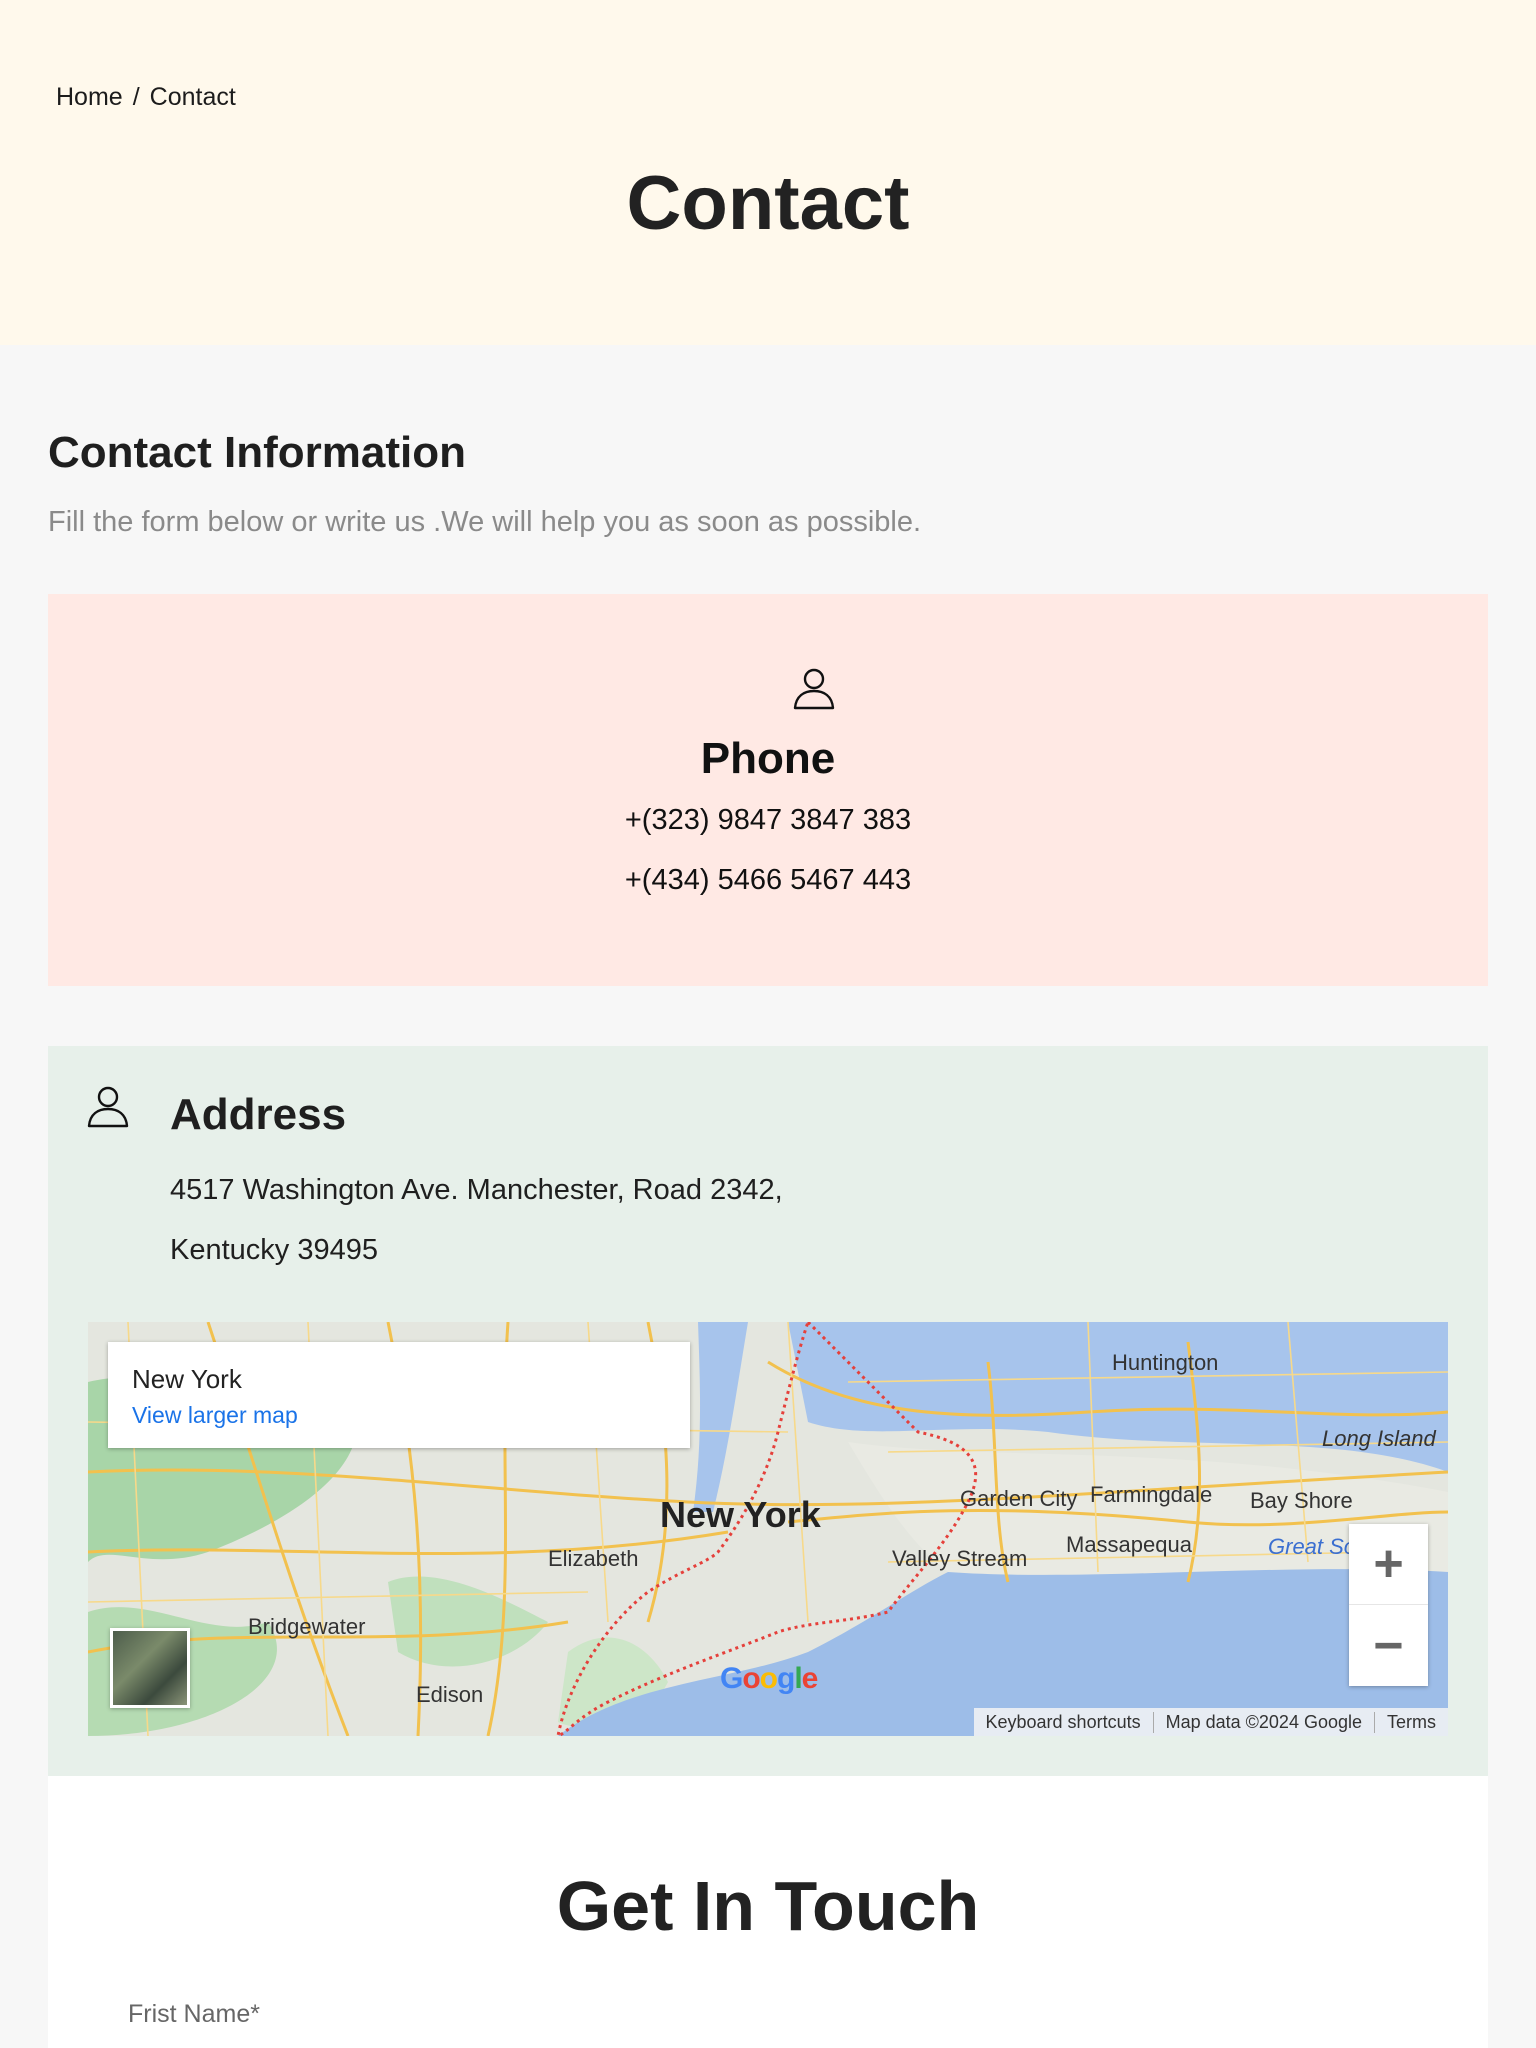  I want to click on satellite-toggle-button, so click(150, 1668).